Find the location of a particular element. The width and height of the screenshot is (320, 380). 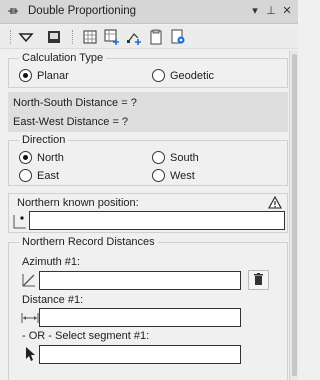

vertical-scrollbar is located at coordinates (293, 215).